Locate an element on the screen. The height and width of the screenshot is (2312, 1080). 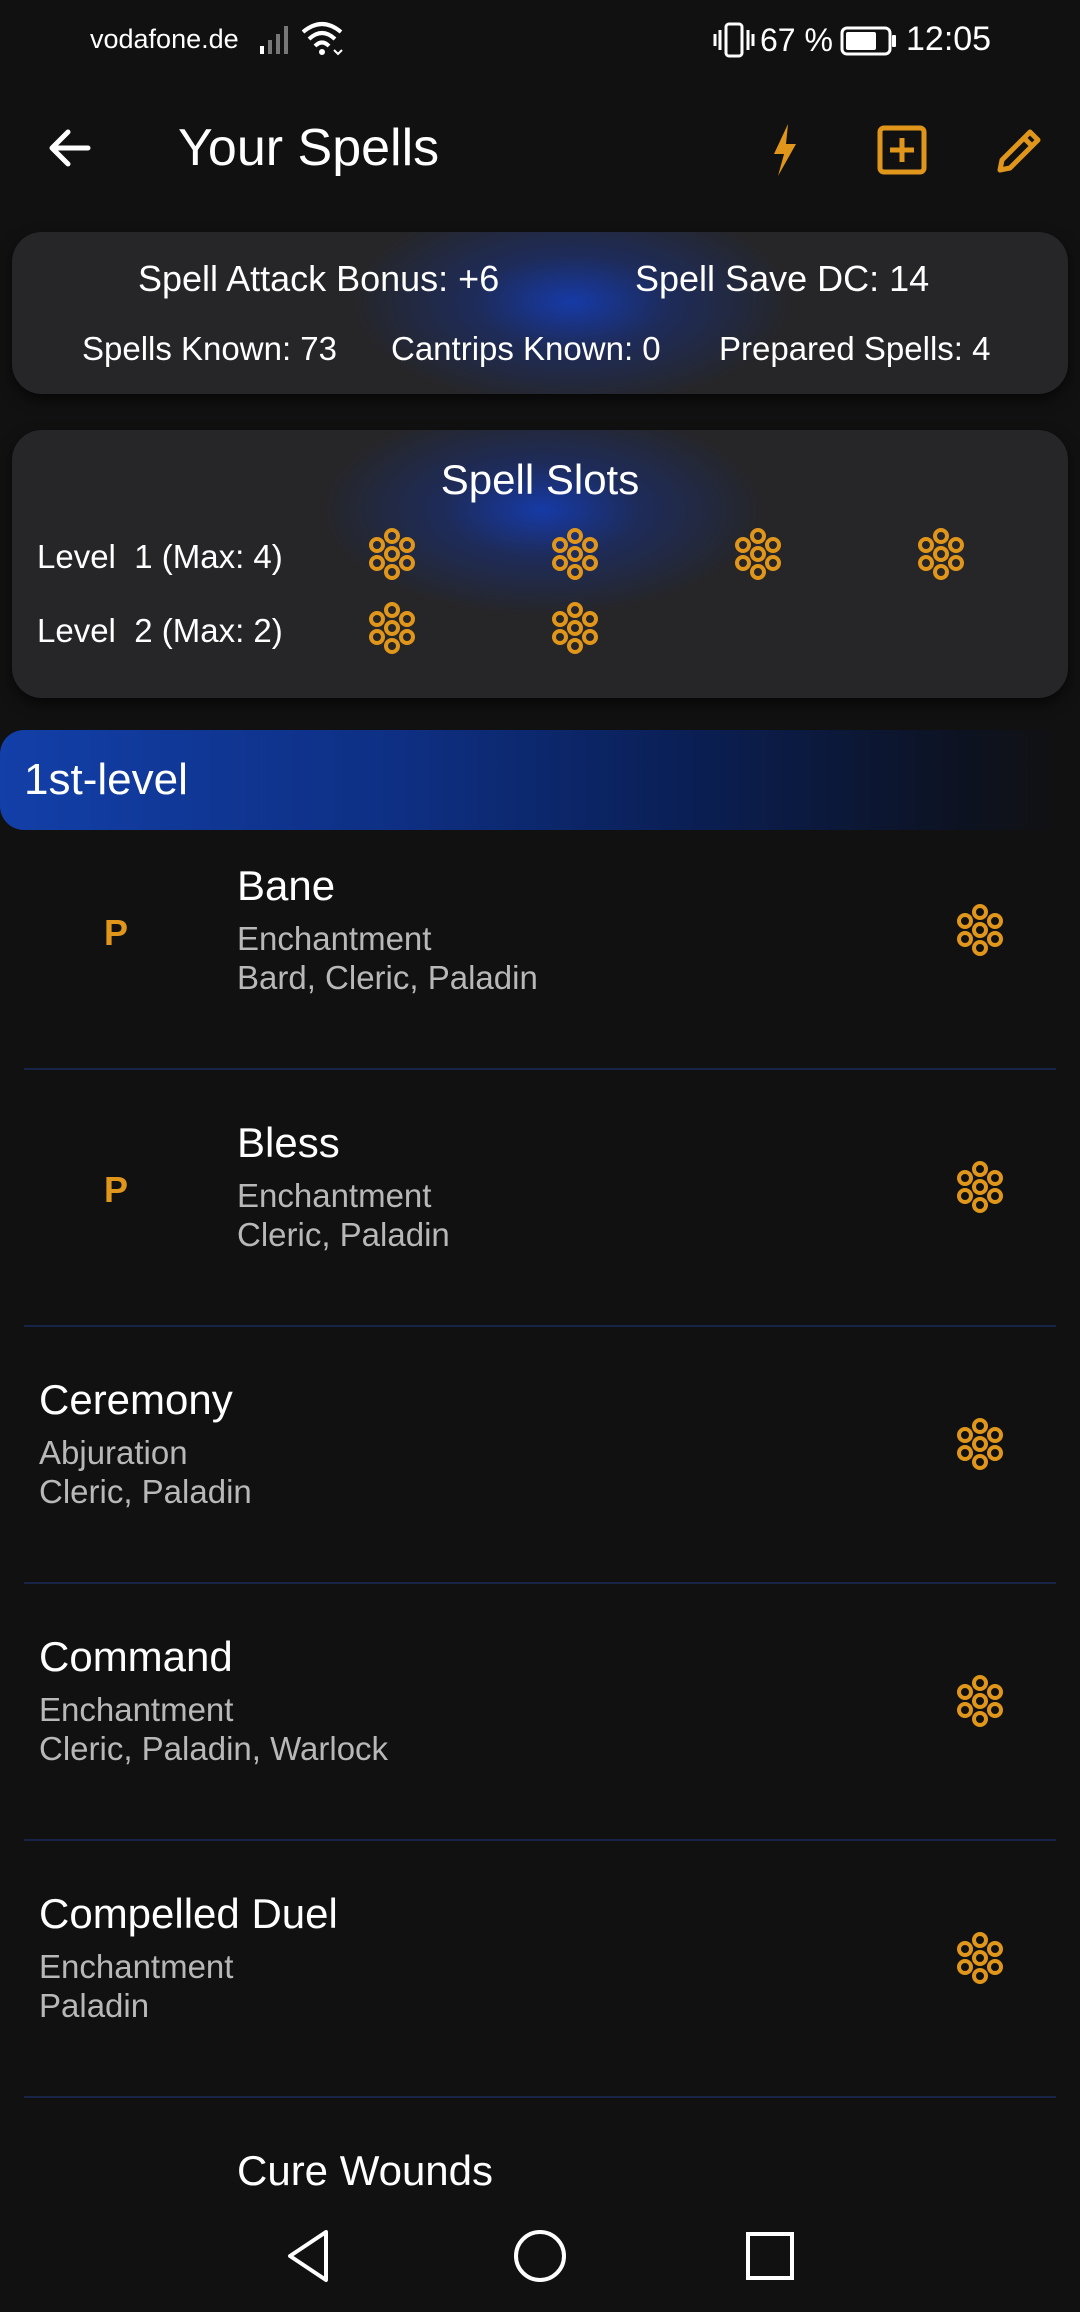
cantrips-known: Cantrips Known: 0 is located at coordinates (526, 348).